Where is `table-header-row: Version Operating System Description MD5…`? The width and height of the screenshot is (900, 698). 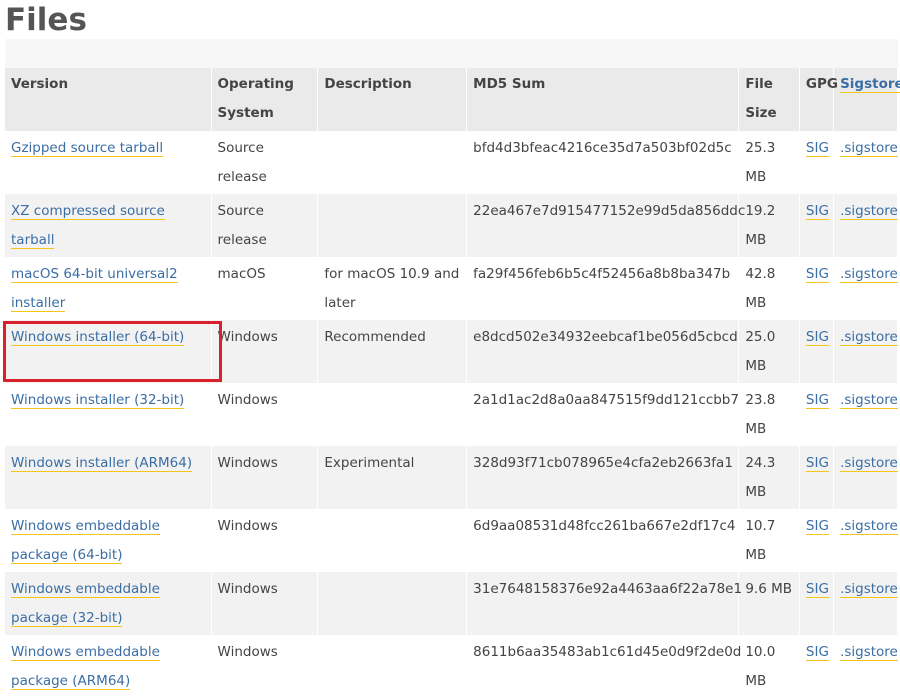
table-header-row: Version Operating System Description MD5… is located at coordinates (452, 99).